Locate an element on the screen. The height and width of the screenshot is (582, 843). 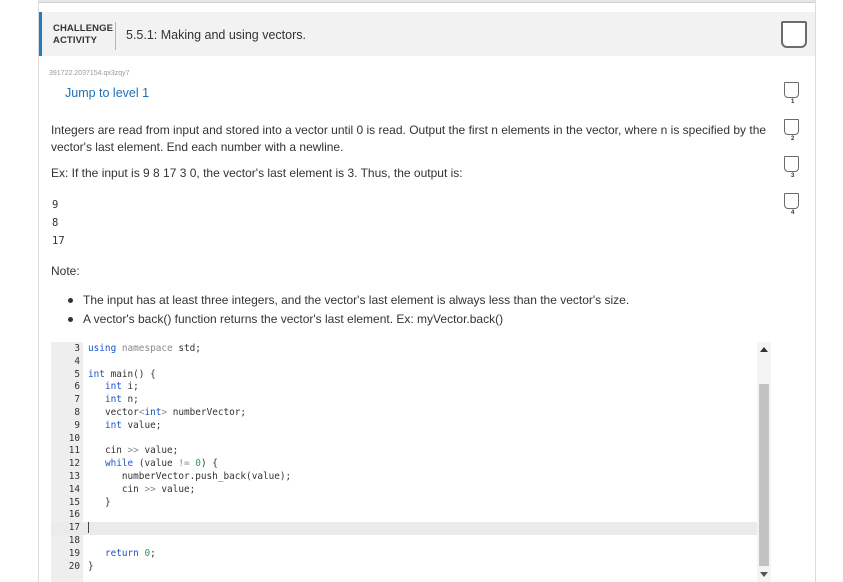
example-output-line: 8 is located at coordinates (55, 223).